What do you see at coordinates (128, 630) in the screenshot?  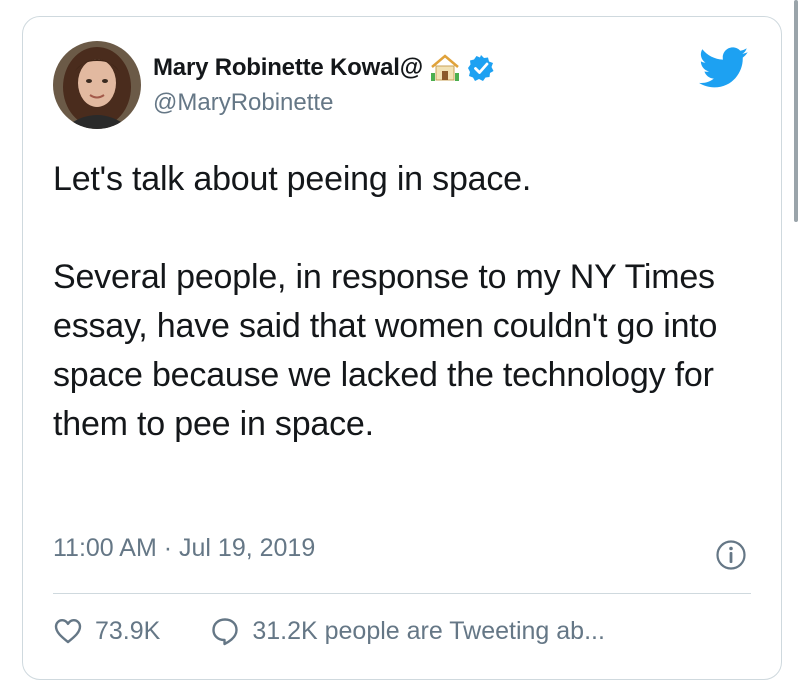 I see `like-count: 73.9K` at bounding box center [128, 630].